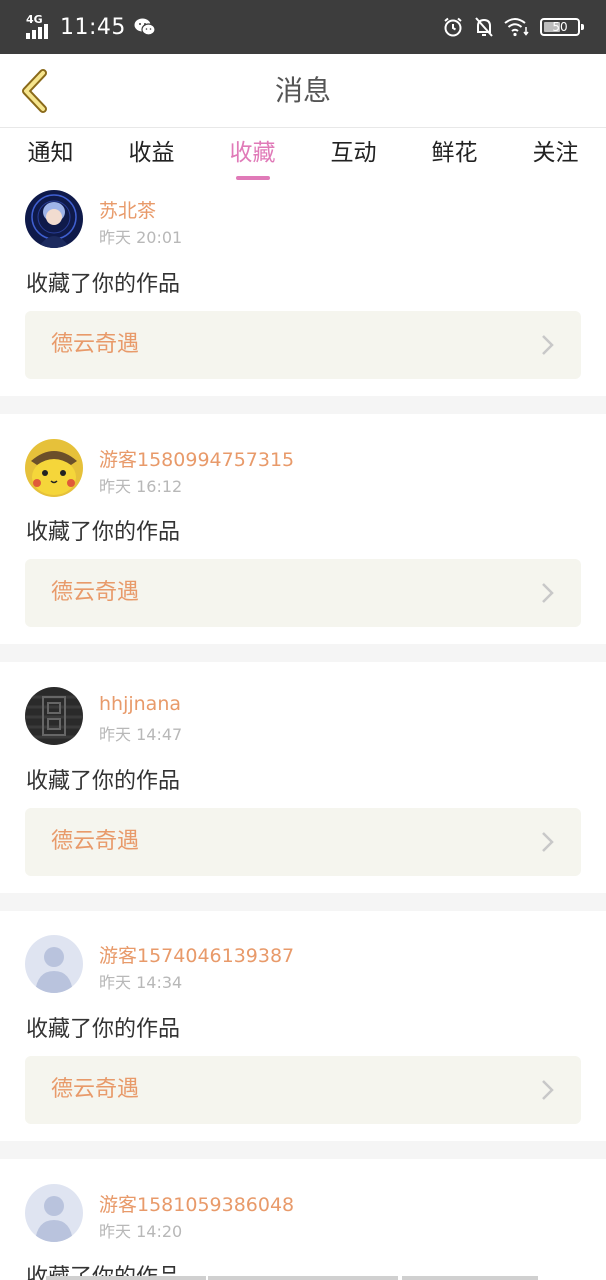 The width and height of the screenshot is (606, 1280). I want to click on tab-follow: 关注, so click(555, 156).